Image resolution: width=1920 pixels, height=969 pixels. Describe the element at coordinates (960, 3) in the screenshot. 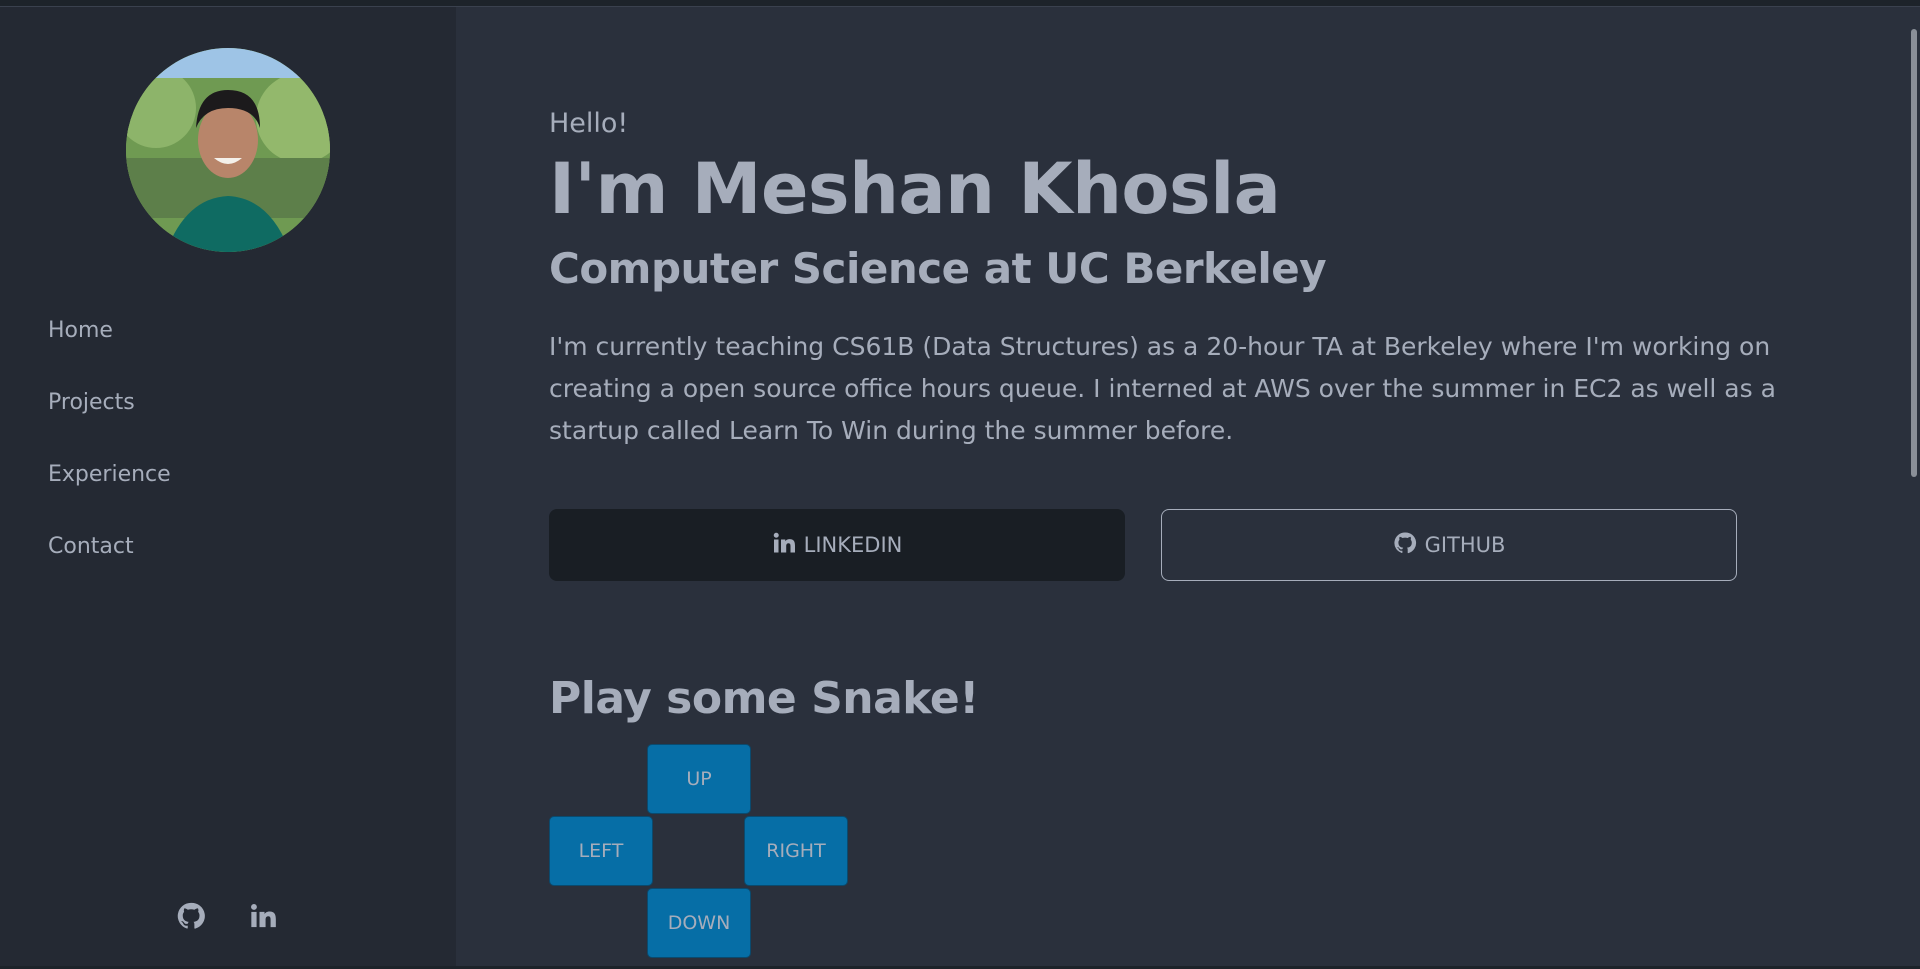

I see `window-top-bar` at that location.